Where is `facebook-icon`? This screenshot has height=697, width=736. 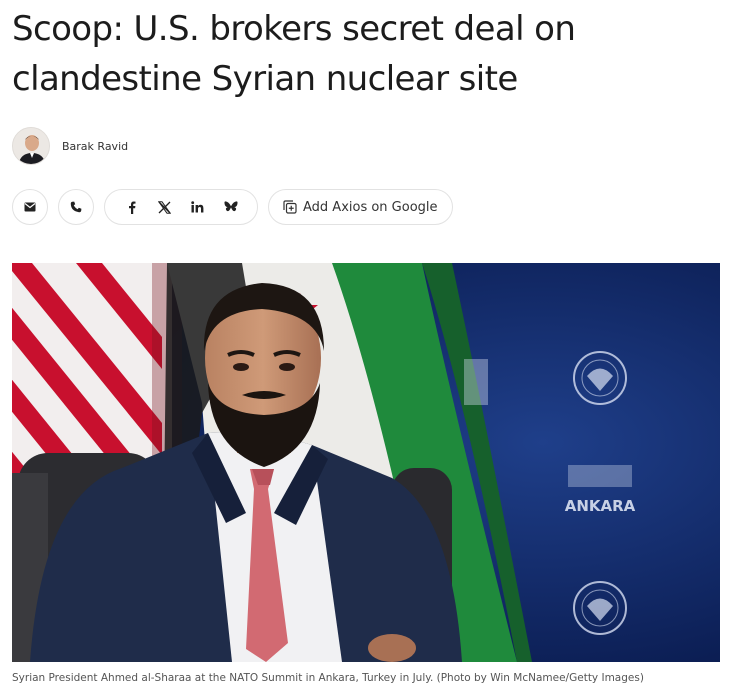 facebook-icon is located at coordinates (132, 207).